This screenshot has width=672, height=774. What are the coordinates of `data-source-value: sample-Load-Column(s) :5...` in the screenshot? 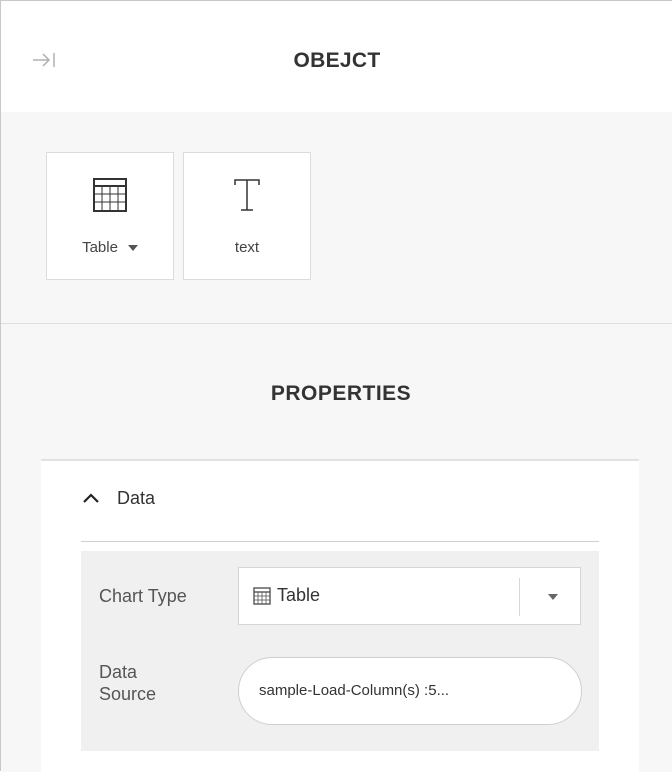 It's located at (354, 690).